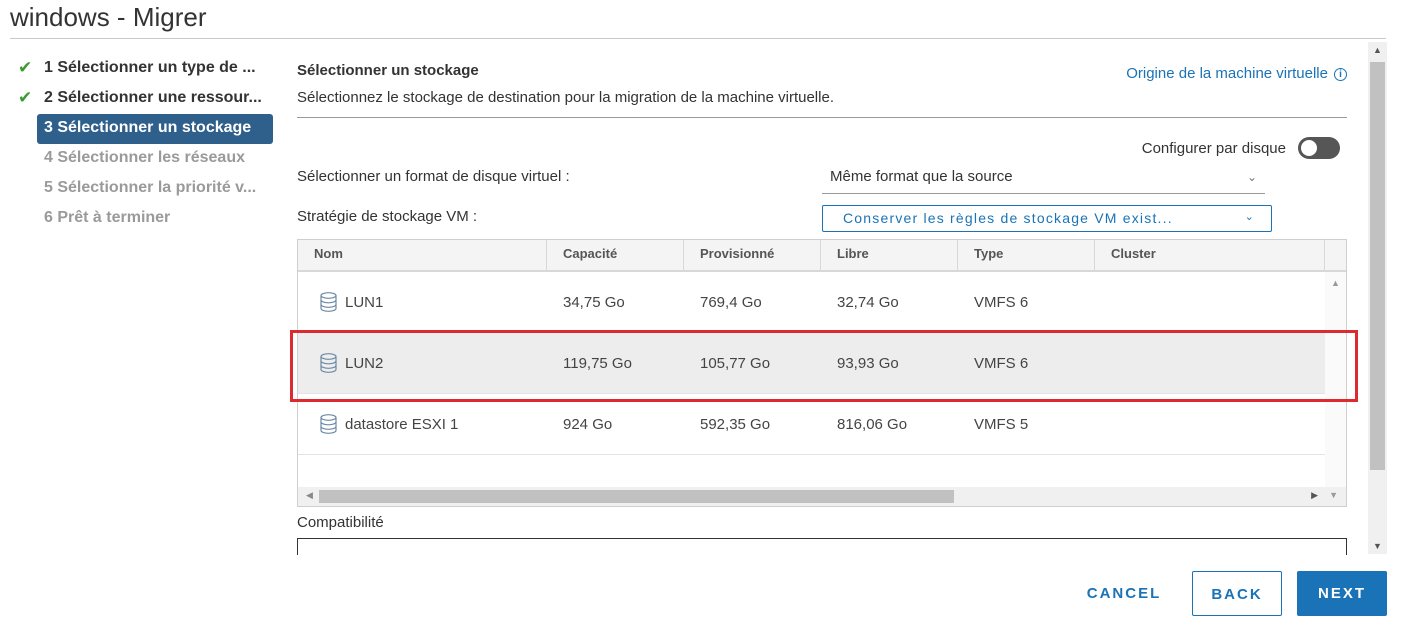 The height and width of the screenshot is (635, 1410). What do you see at coordinates (1124, 593) in the screenshot?
I see `cancel-button: CANCEL` at bounding box center [1124, 593].